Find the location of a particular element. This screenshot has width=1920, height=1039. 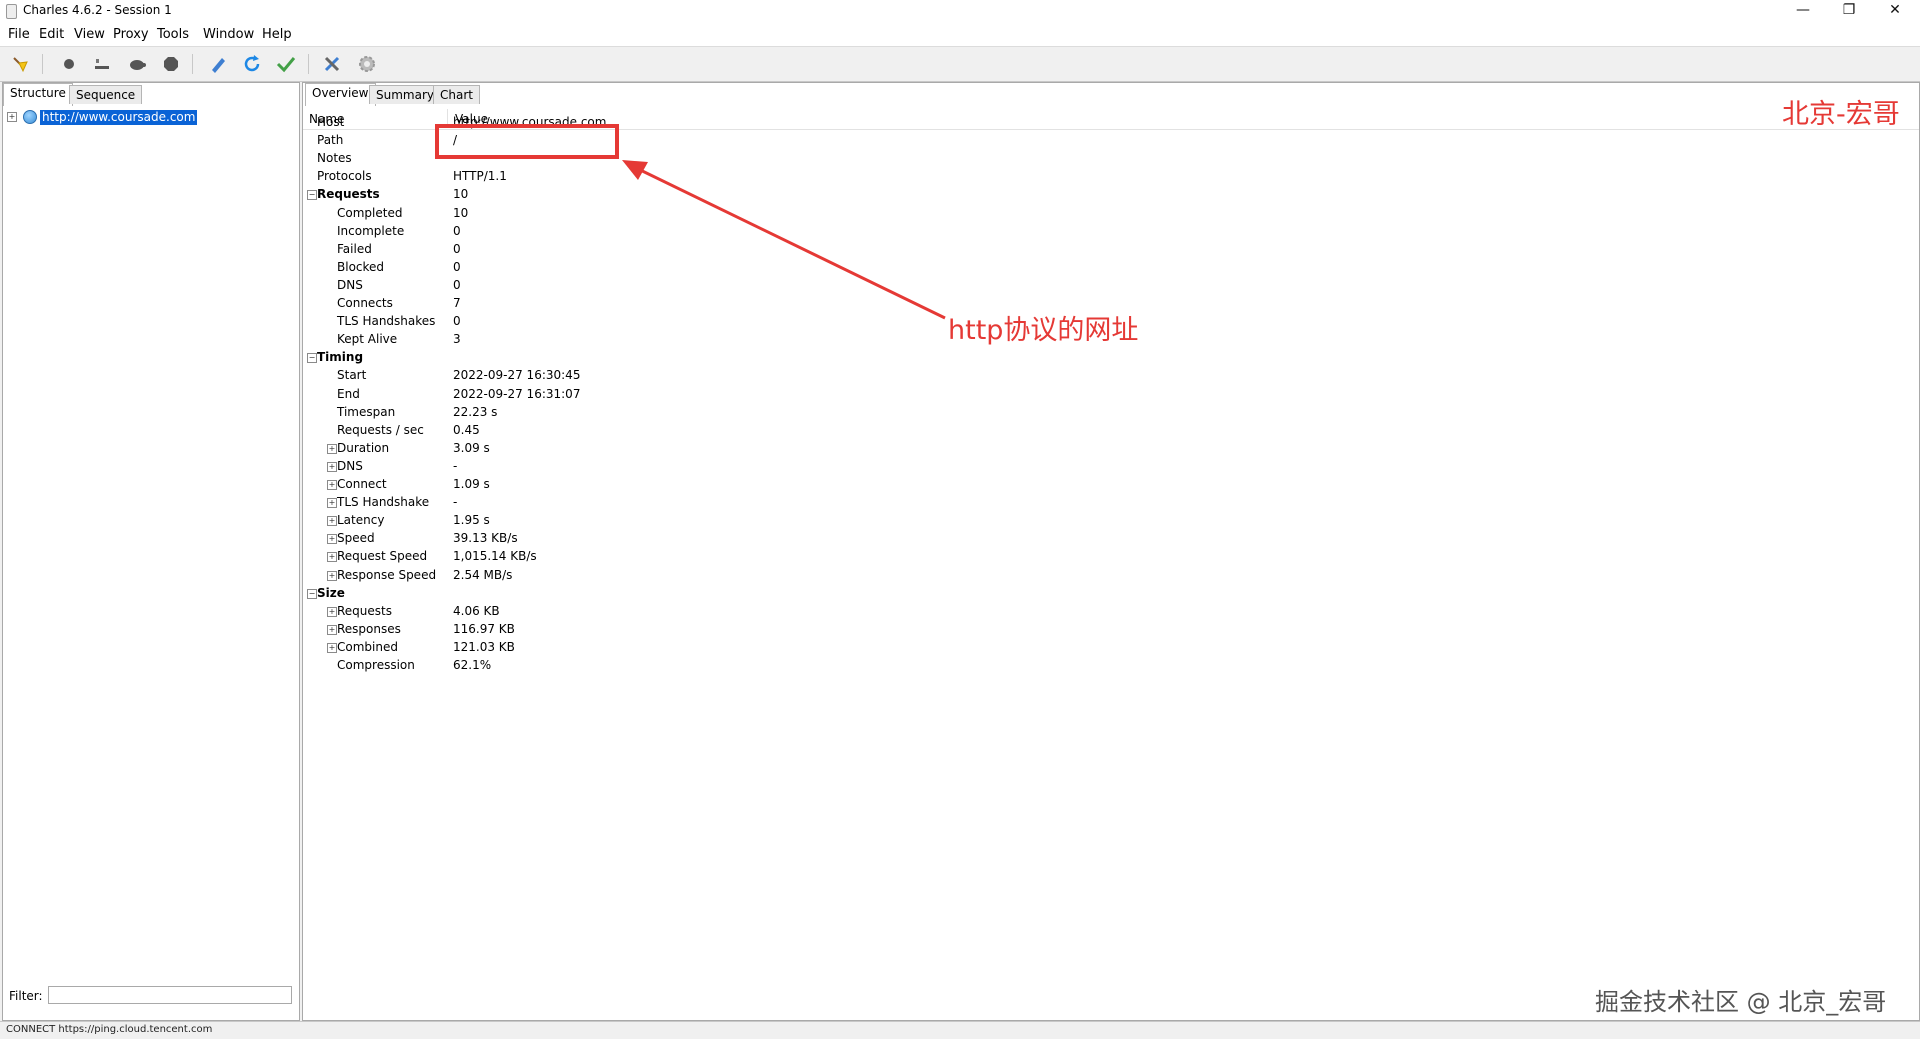

status-text: CONNECT https://ping.cloud.tencent.com is located at coordinates (109, 1029).